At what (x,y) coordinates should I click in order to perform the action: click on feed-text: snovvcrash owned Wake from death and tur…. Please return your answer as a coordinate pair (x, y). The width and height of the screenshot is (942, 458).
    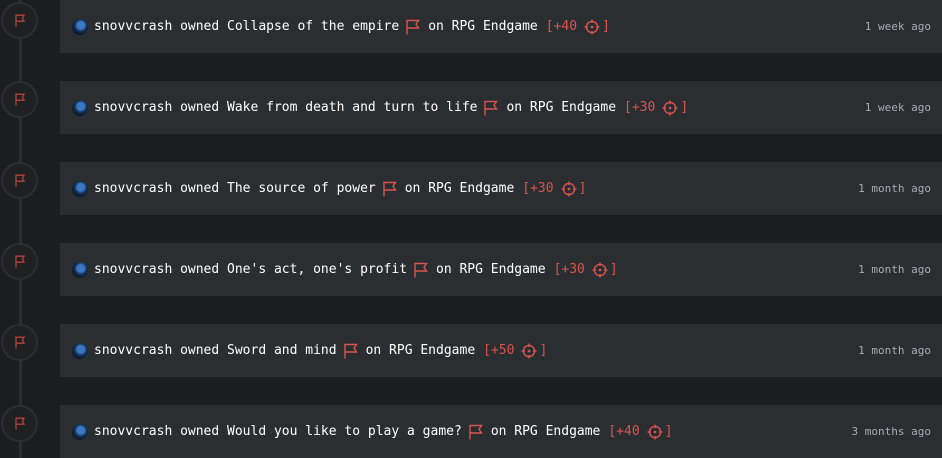
    Looking at the image, I should click on (380, 107).